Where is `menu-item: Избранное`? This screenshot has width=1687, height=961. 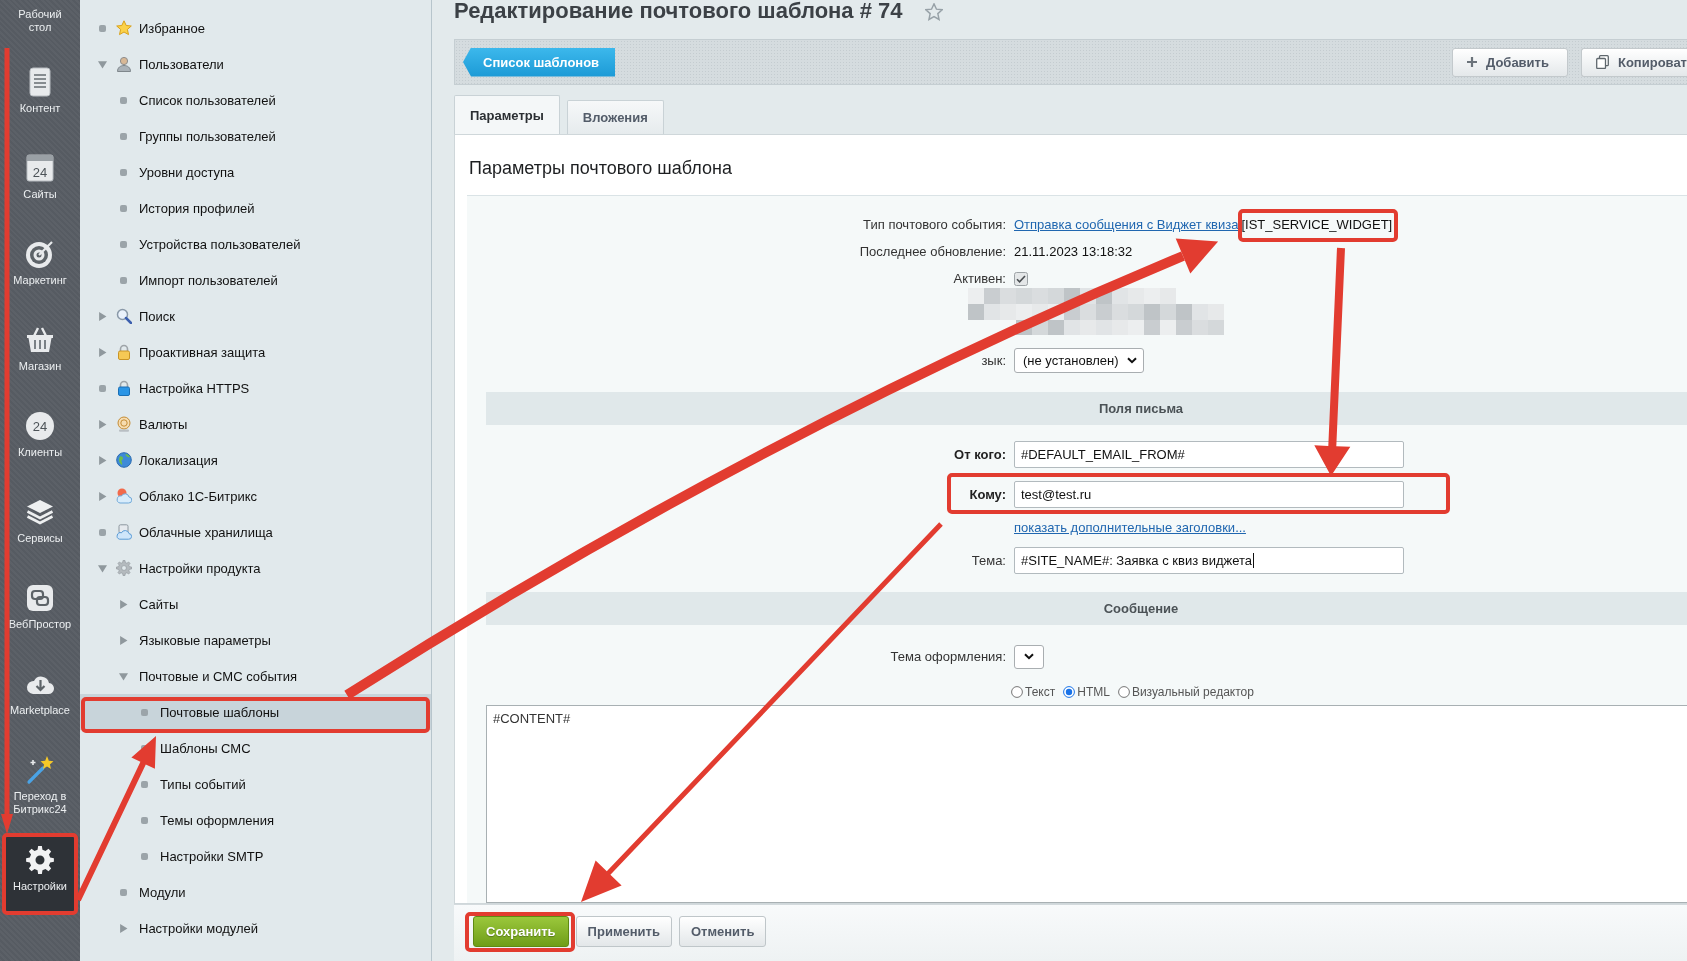 menu-item: Избранное is located at coordinates (255, 28).